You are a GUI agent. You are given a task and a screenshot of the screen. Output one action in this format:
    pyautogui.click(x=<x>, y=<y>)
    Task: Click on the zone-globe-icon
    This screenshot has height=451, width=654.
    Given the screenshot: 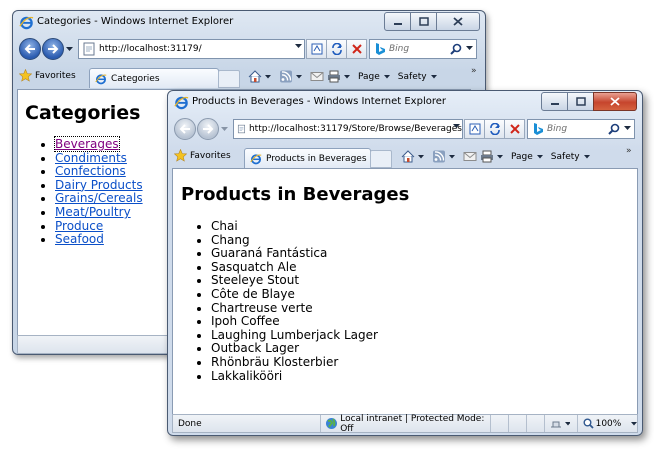 What is the action you would take?
    pyautogui.click(x=331, y=423)
    